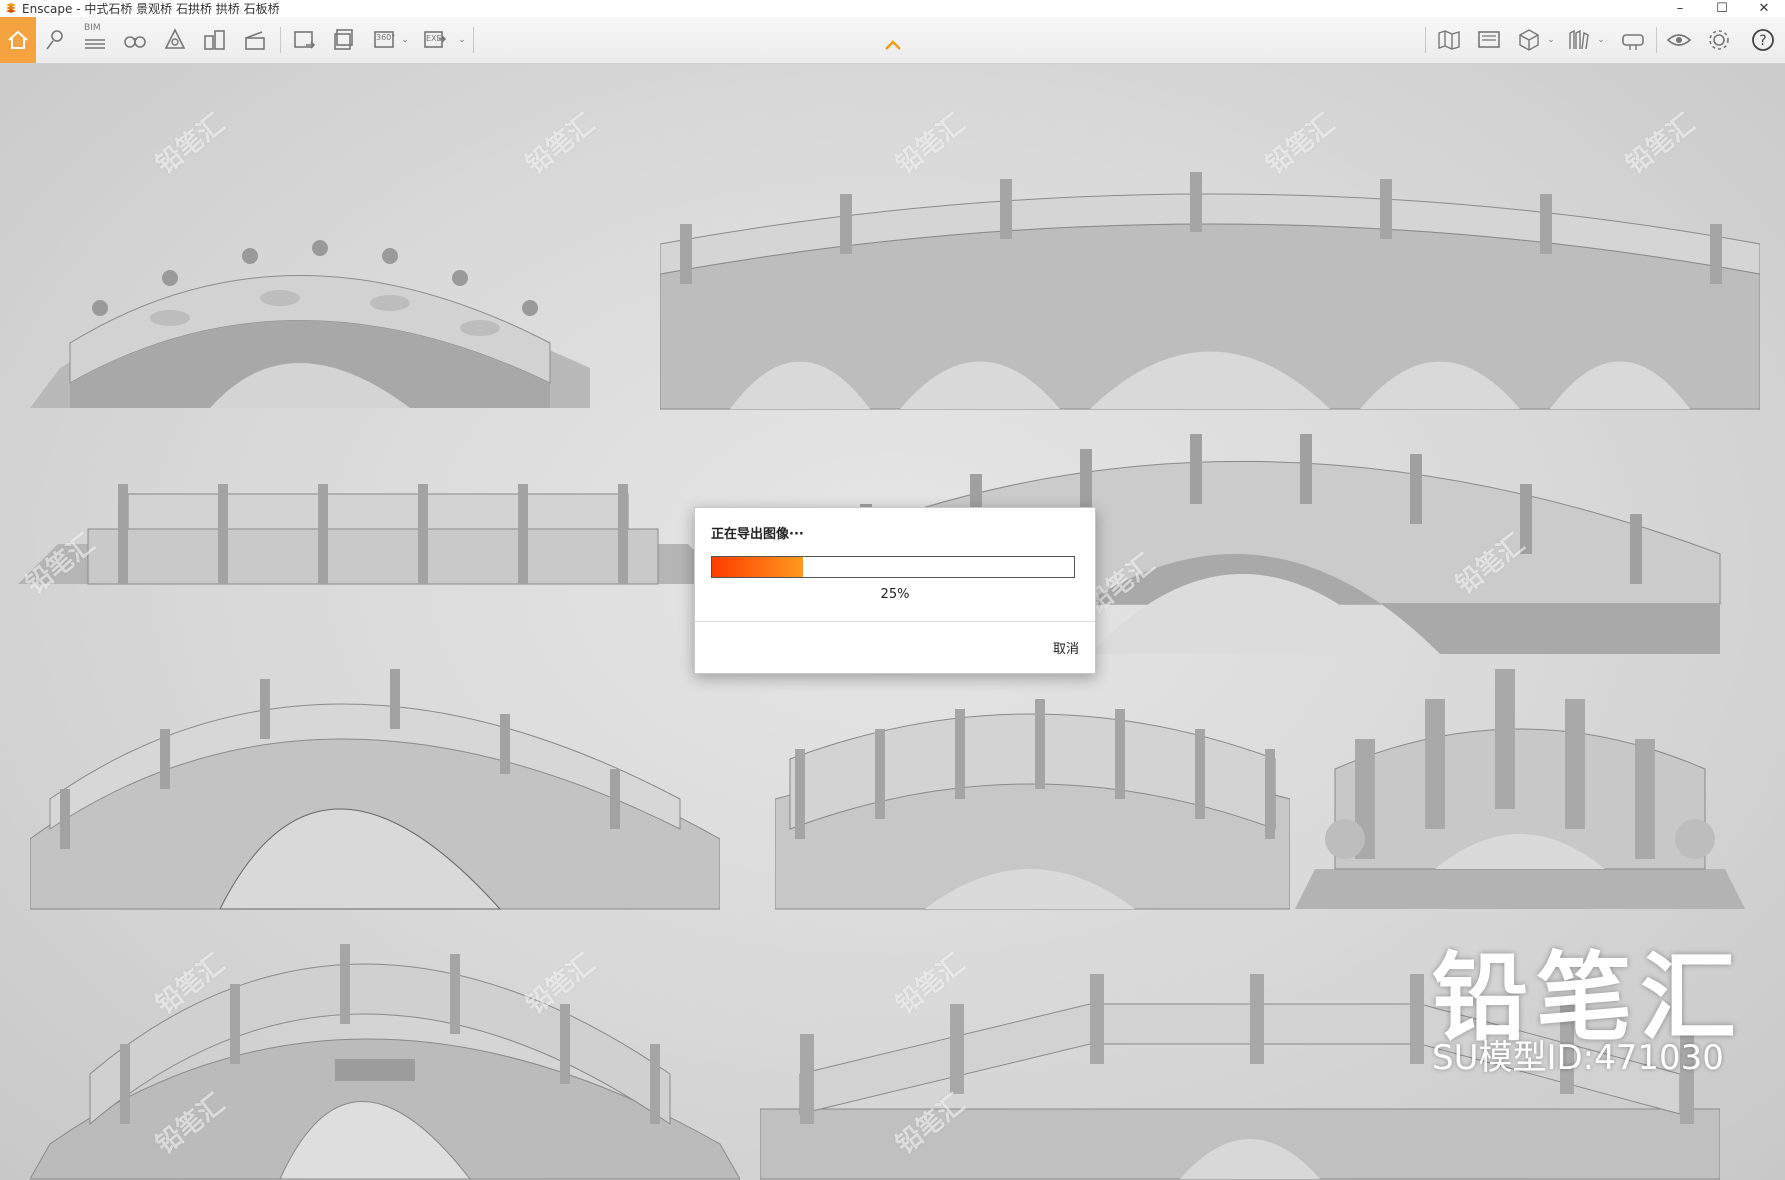 Image resolution: width=1785 pixels, height=1180 pixels. Describe the element at coordinates (757, 567) in the screenshot. I see `progress-bar-fill` at that location.